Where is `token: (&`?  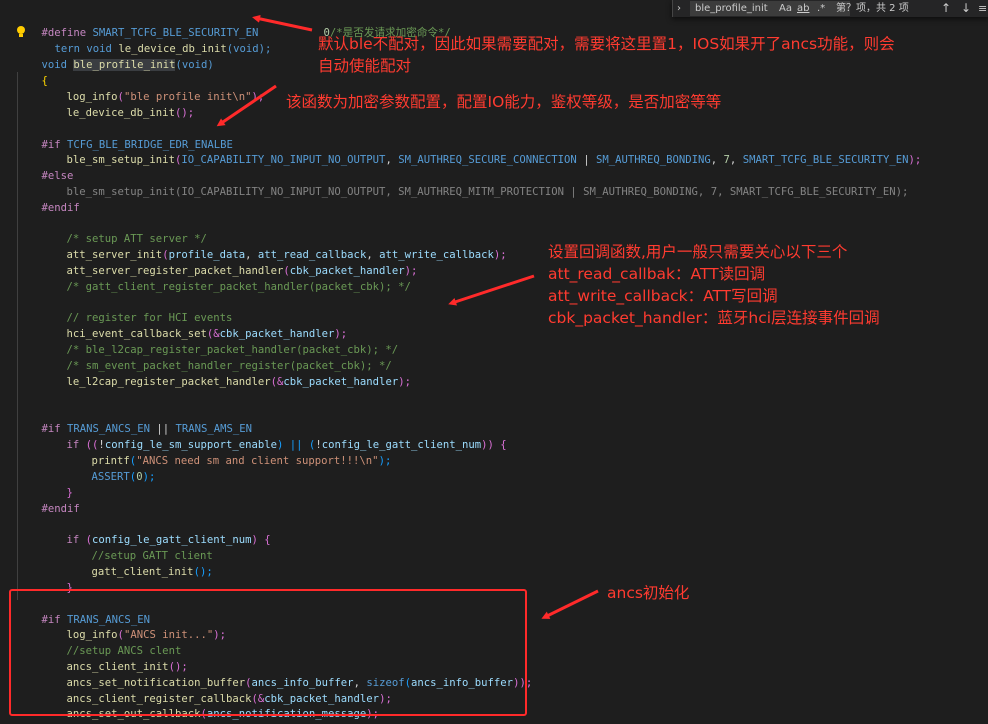
token: (& is located at coordinates (277, 382).